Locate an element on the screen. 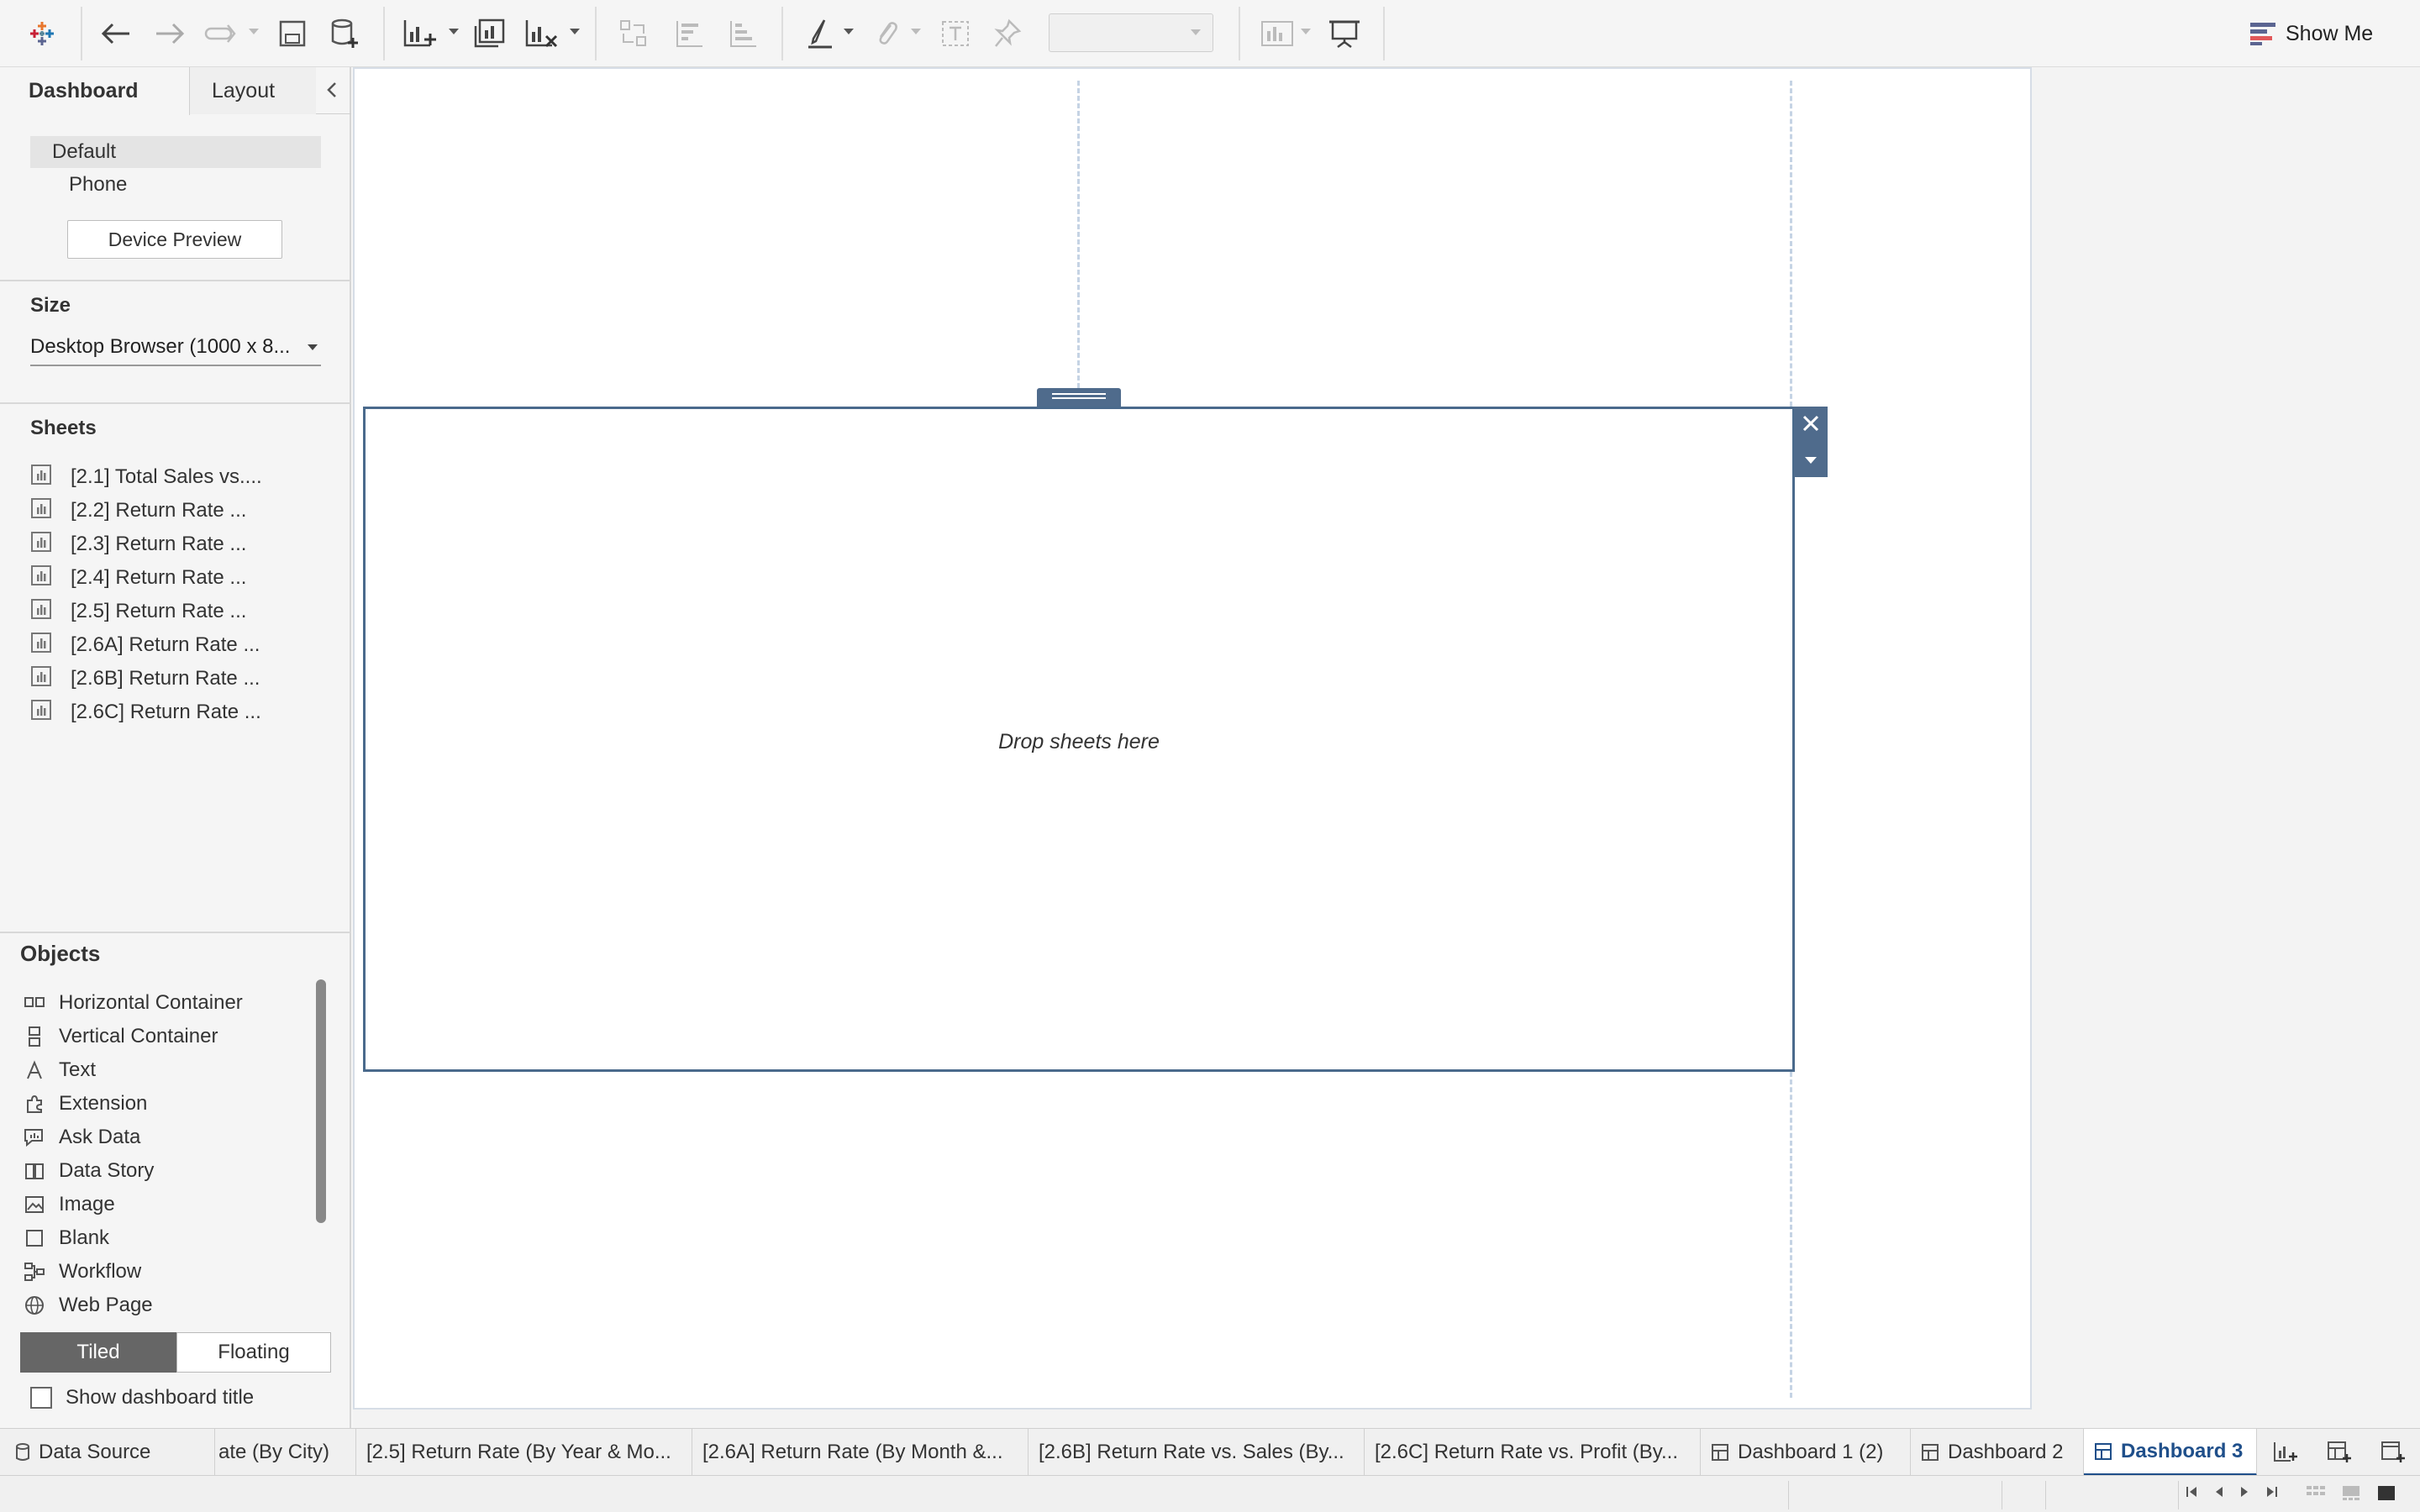 The image size is (2420, 1512). tab-data-source: Data Source is located at coordinates (107, 1452).